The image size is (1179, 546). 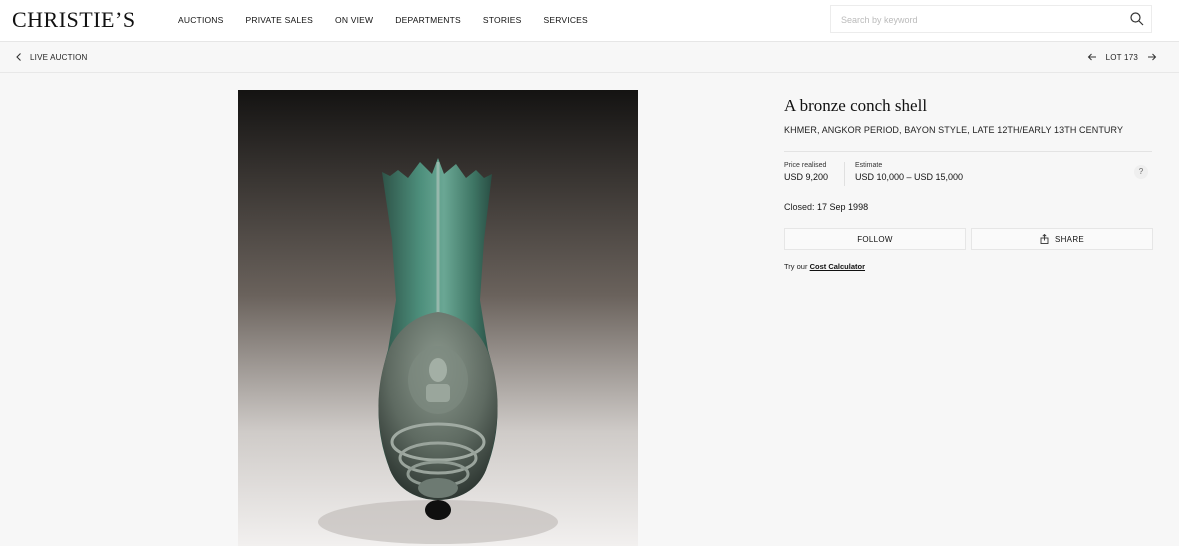 I want to click on search-icon, so click(x=1137, y=19).